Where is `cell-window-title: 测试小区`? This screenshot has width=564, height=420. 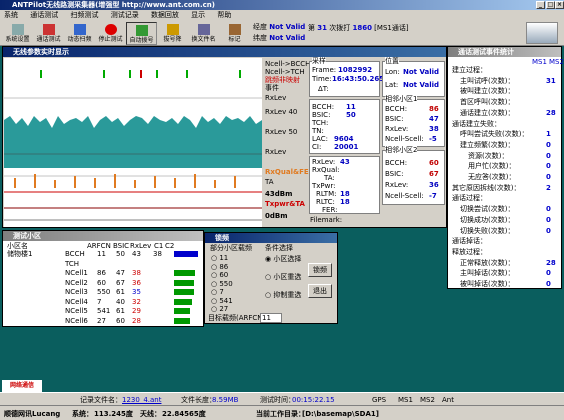 cell-window-title: 测试小区 is located at coordinates (103, 236).